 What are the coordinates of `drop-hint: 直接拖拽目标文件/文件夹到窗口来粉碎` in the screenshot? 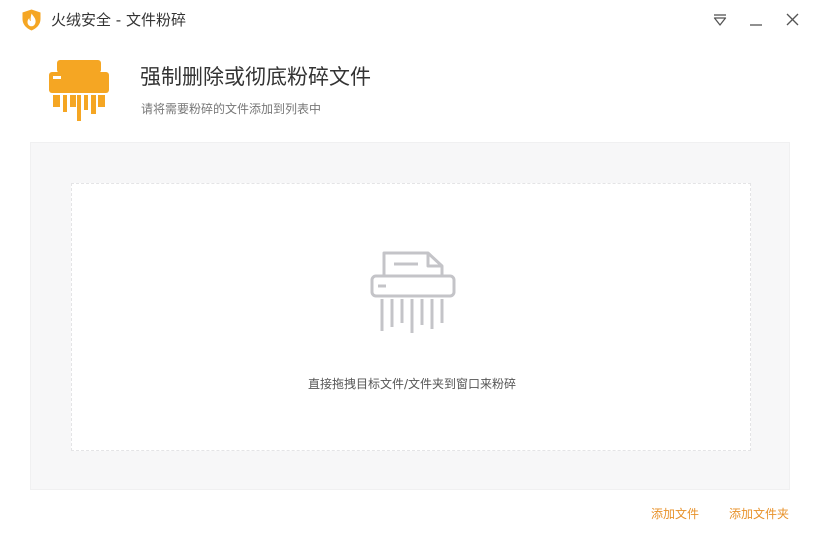 It's located at (412, 384).